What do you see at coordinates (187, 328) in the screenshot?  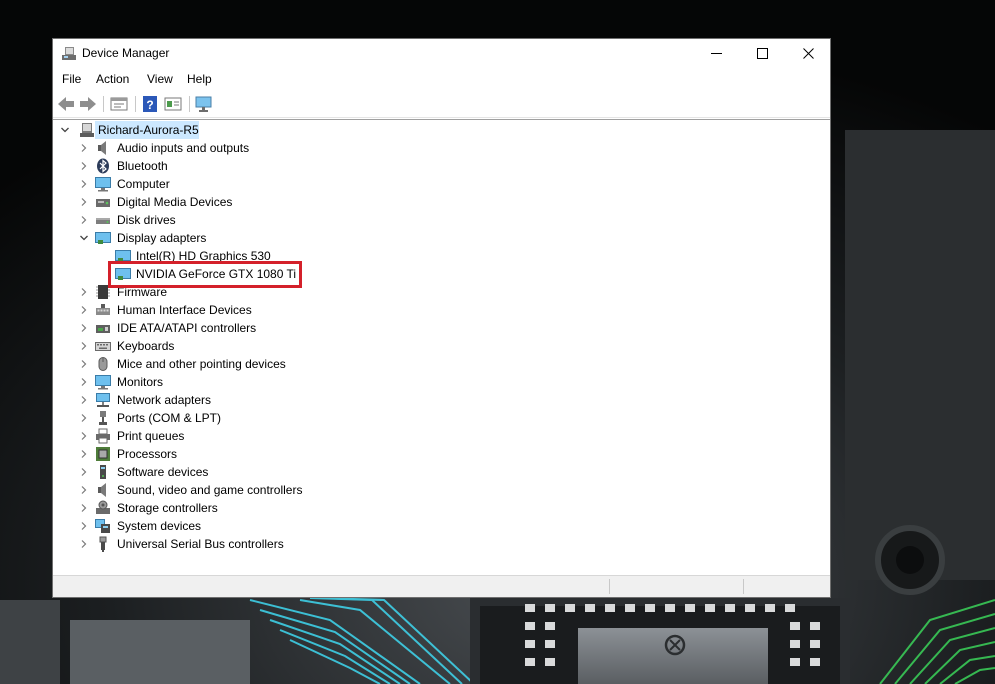 I see `tree-item-label: IDE ATA/ATAPI controllers` at bounding box center [187, 328].